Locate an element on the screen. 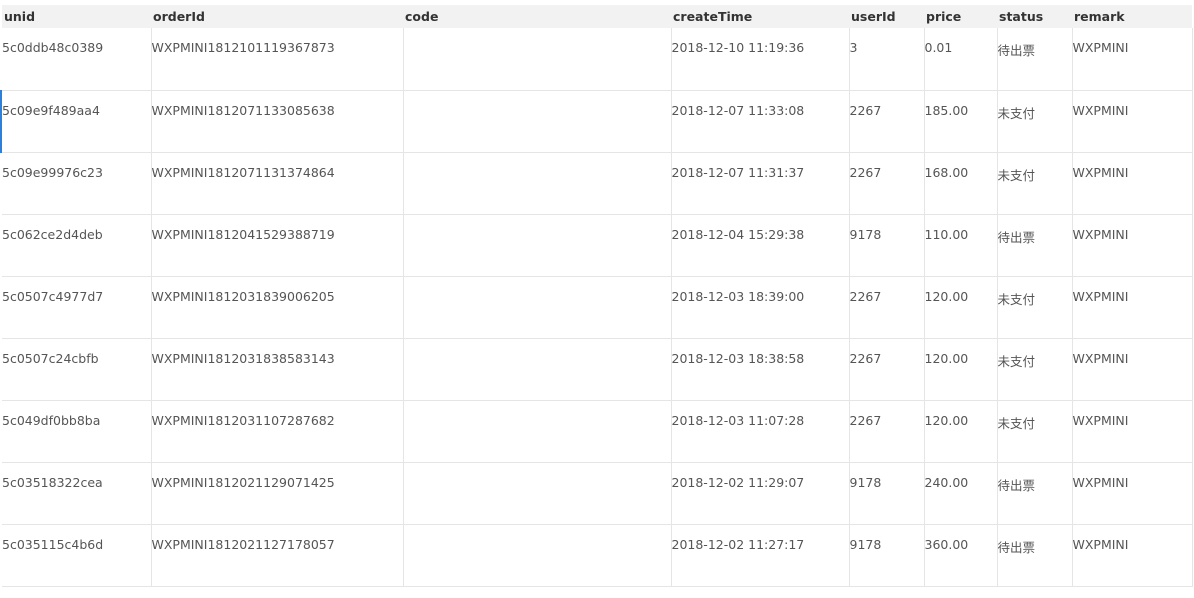 The width and height of the screenshot is (1194, 598). cell-orderid: WXPMINI1812031107287682 is located at coordinates (276, 431).